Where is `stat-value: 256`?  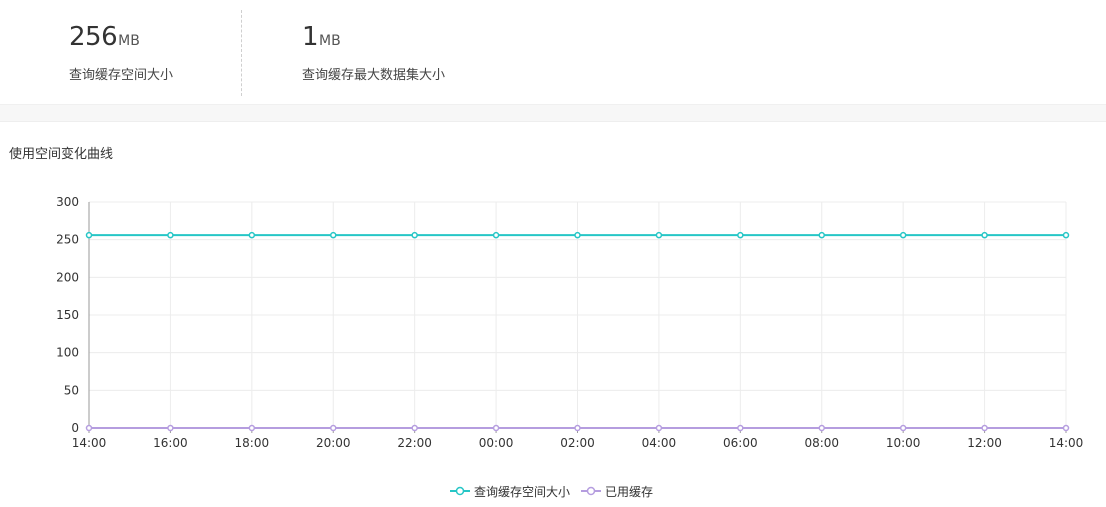 stat-value: 256 is located at coordinates (93, 37).